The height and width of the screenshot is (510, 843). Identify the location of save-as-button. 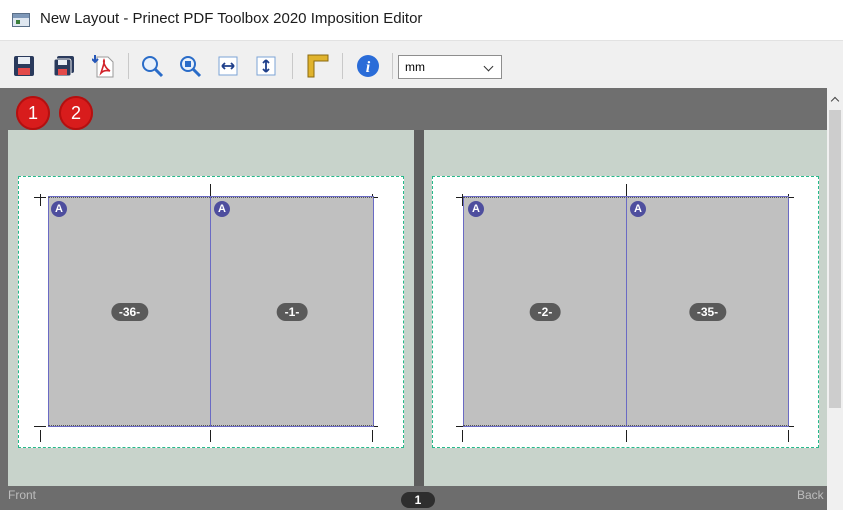
(64, 66).